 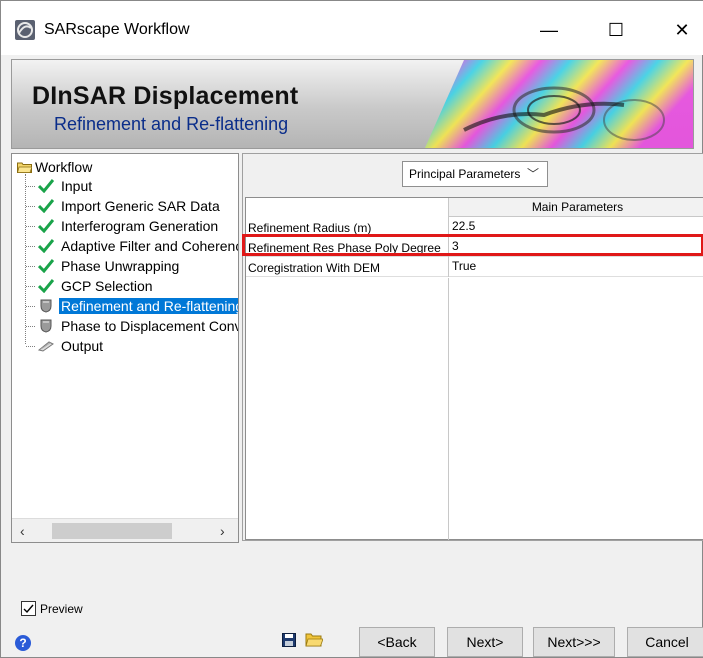 I want to click on param-value-field: True, so click(x=575, y=267).